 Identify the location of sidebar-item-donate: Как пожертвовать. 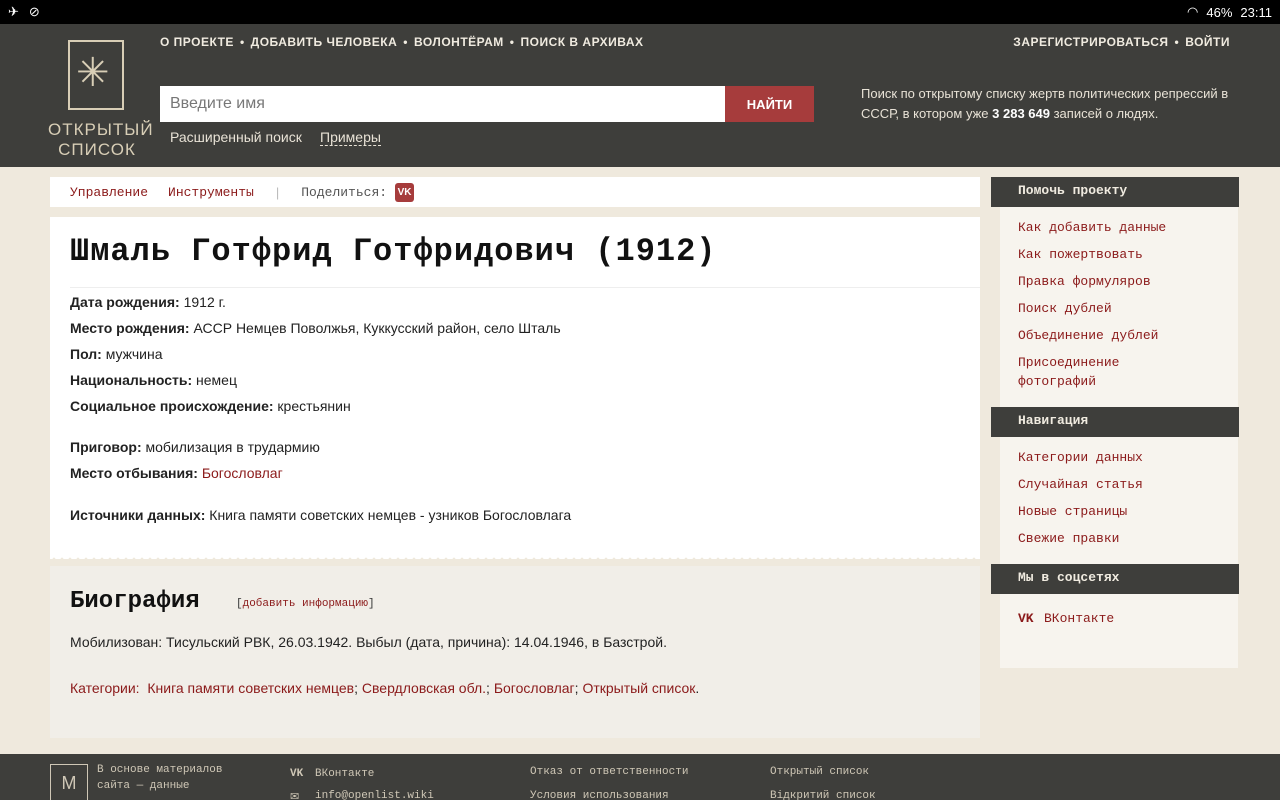
(1080, 254).